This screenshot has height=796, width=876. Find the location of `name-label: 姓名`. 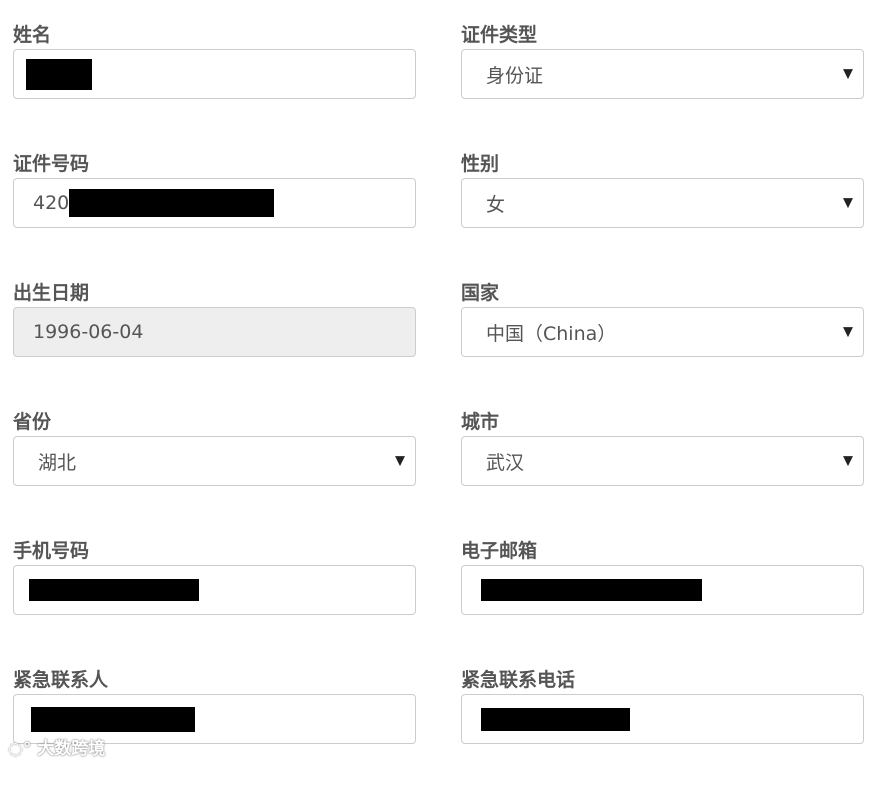

name-label: 姓名 is located at coordinates (32, 35).